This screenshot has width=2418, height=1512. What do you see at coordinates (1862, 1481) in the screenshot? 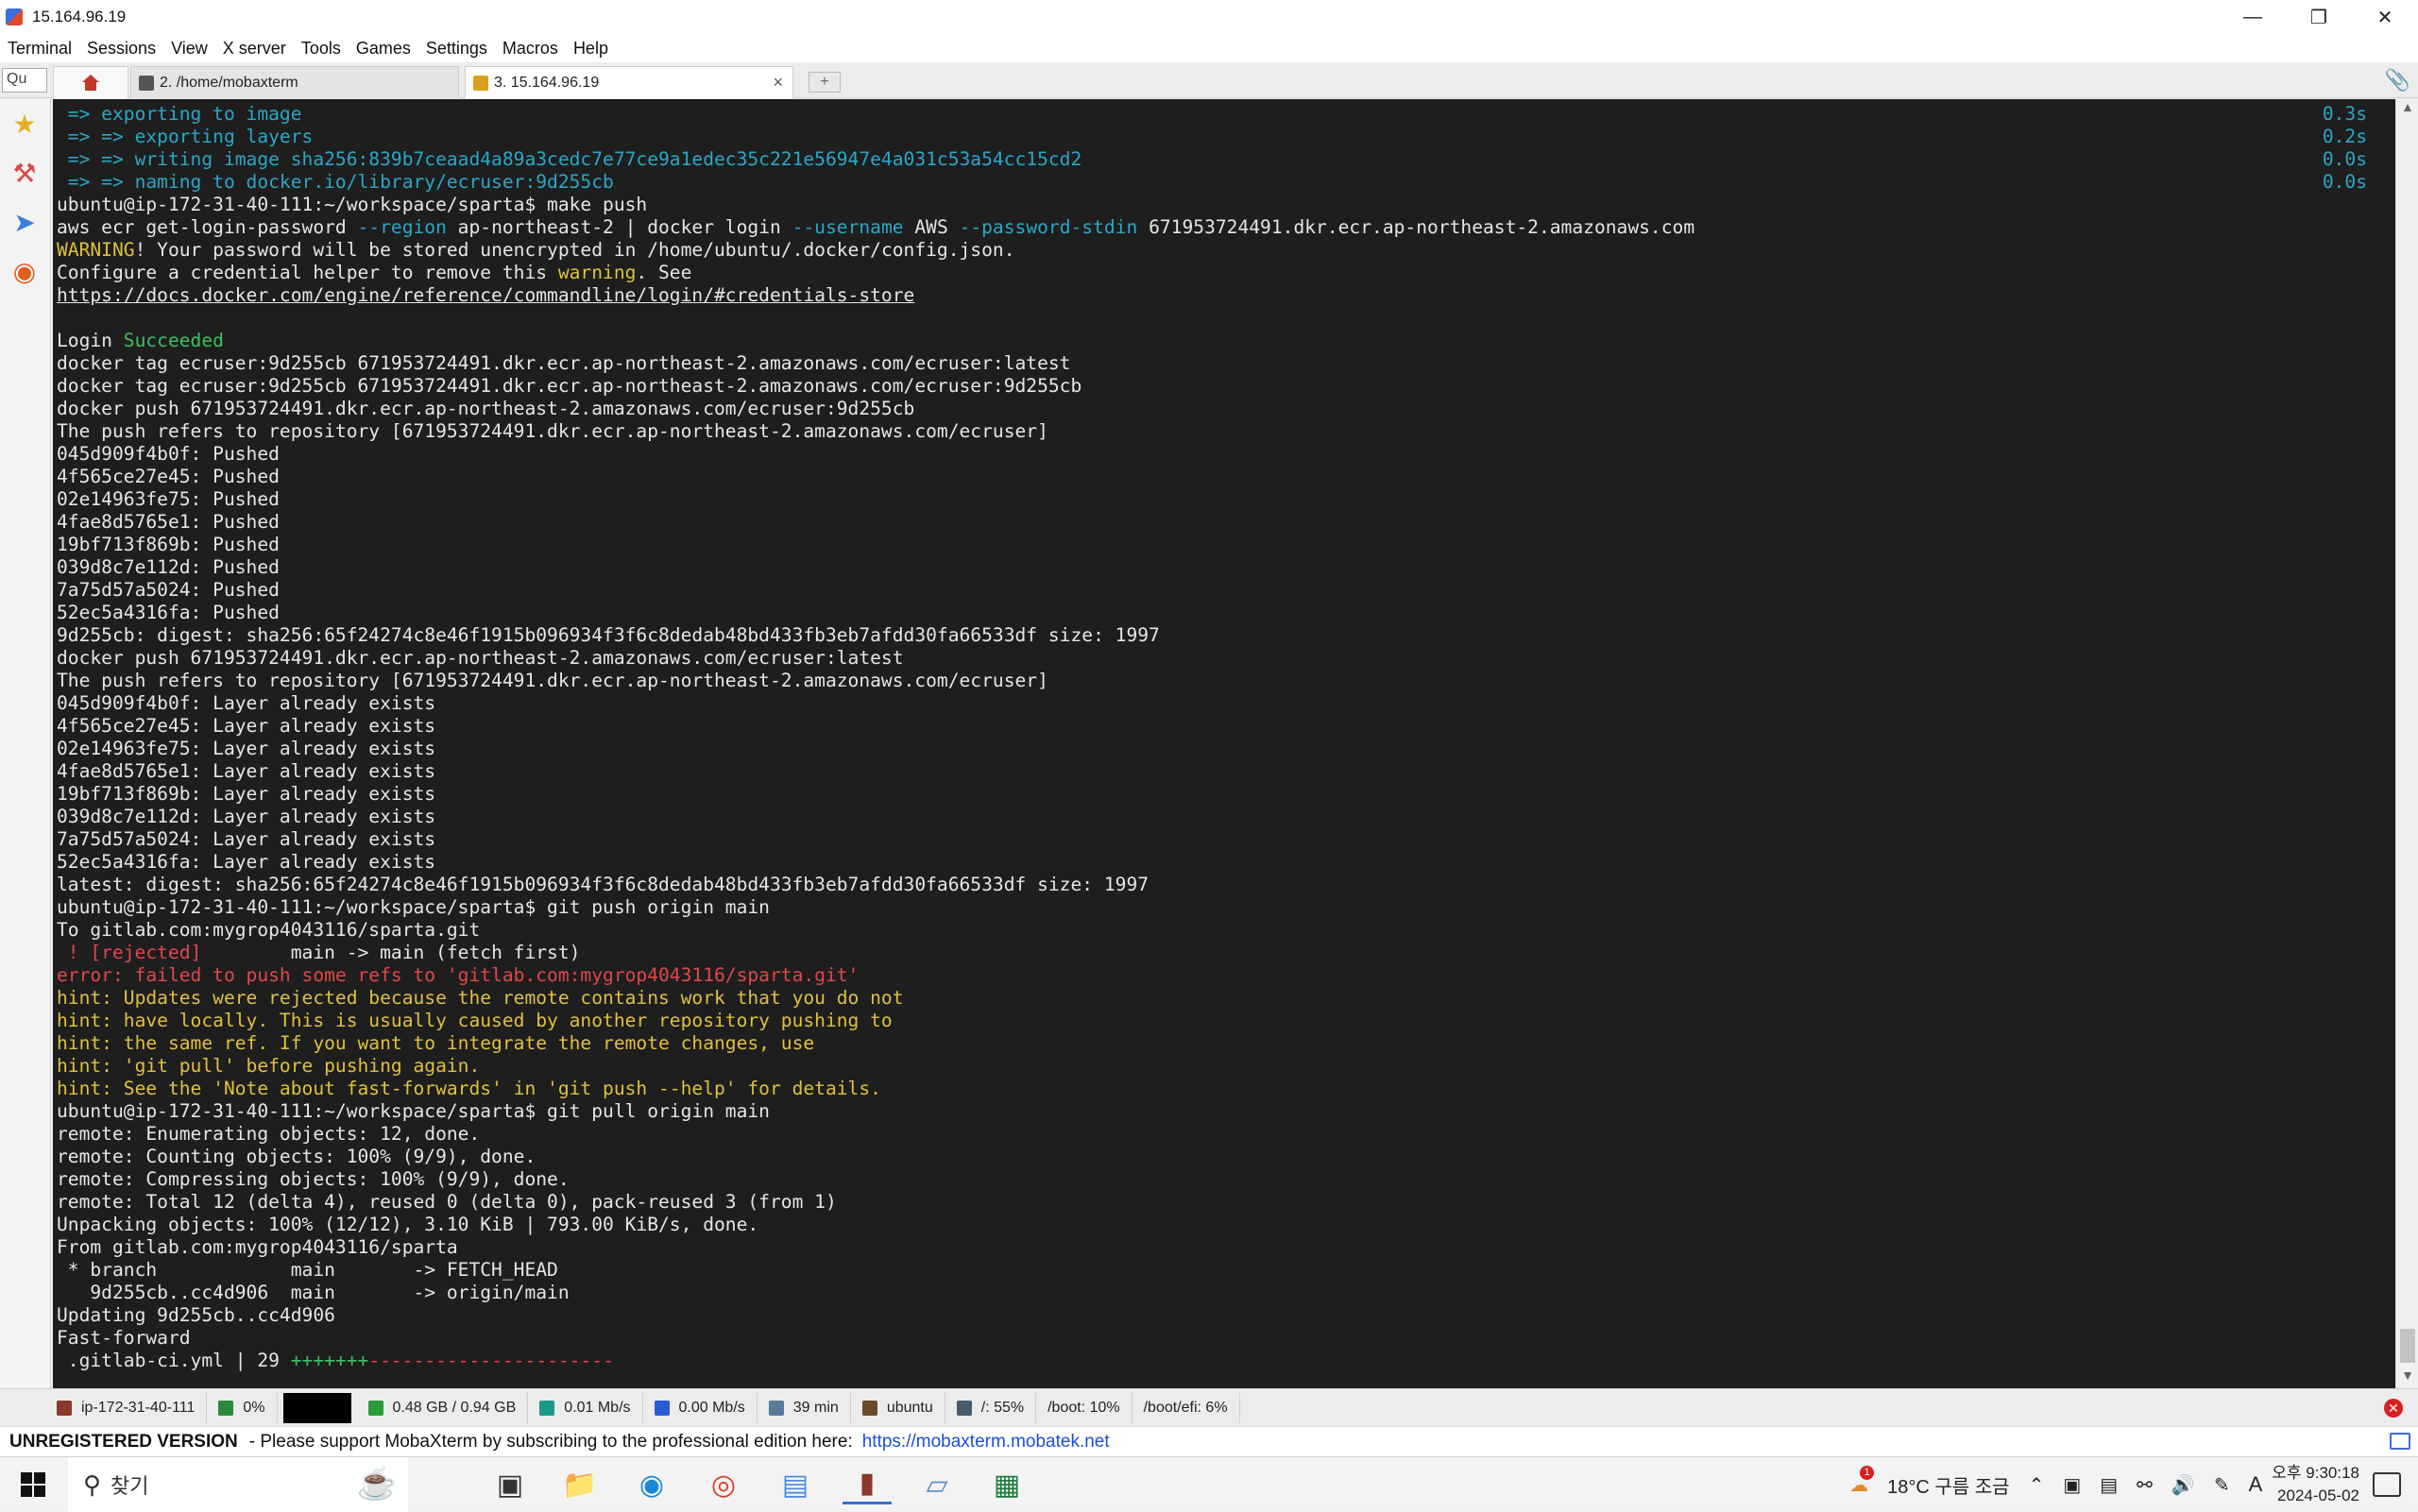
I see `weather-icon: ☁ 1` at bounding box center [1862, 1481].